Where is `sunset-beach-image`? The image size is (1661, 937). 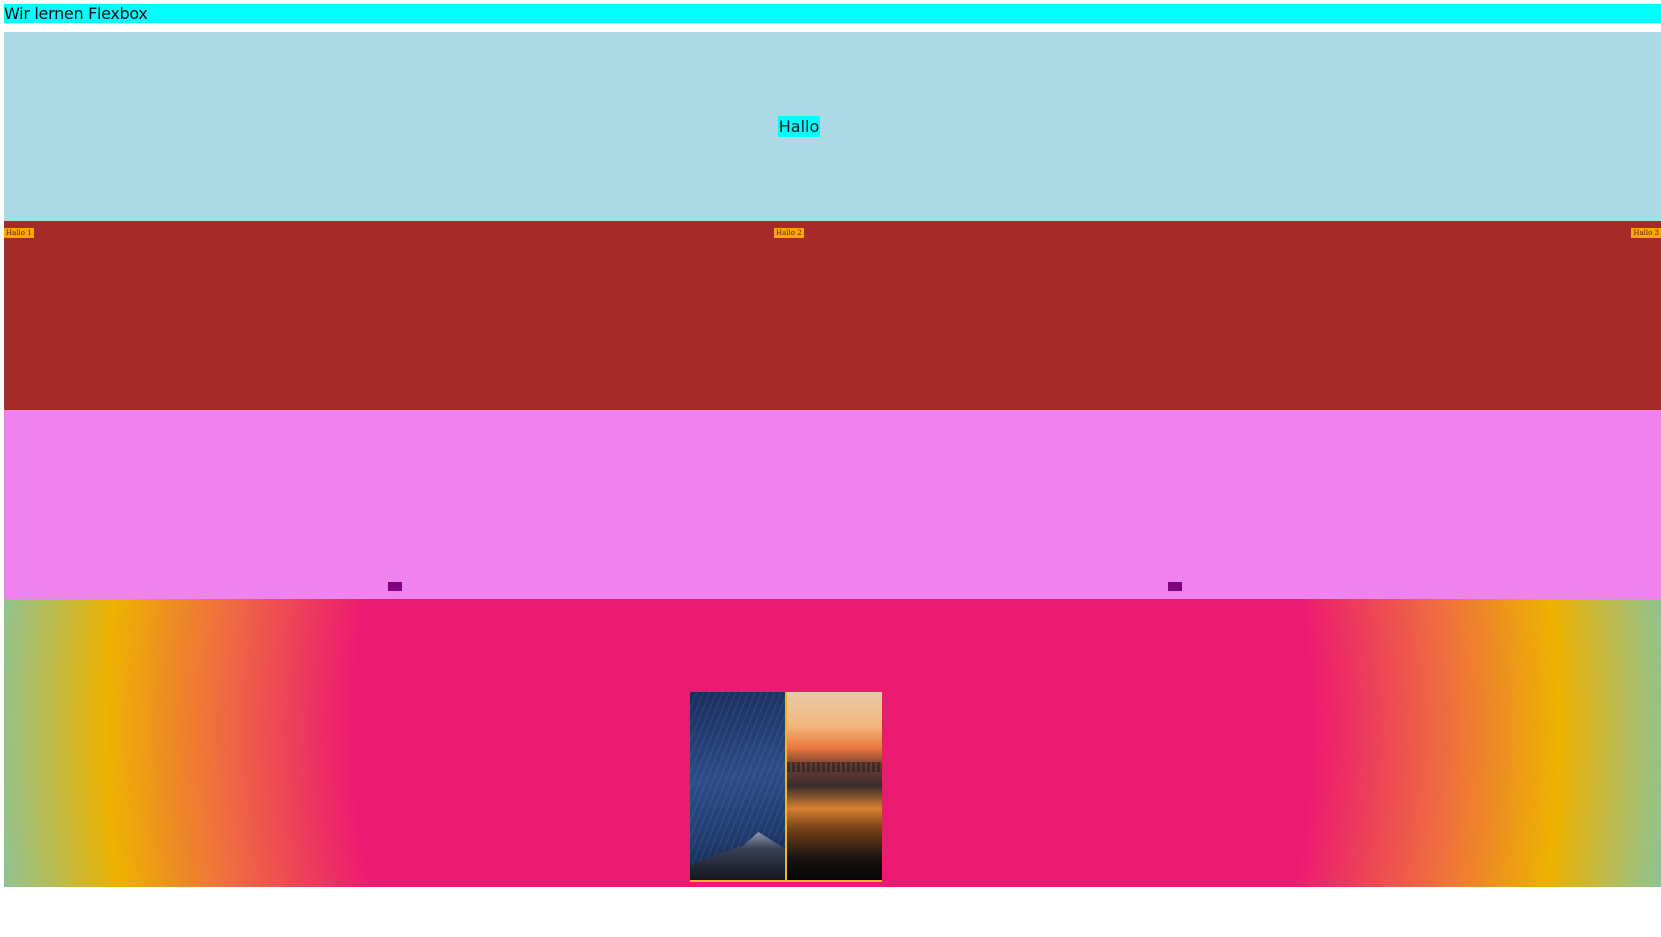 sunset-beach-image is located at coordinates (833, 786).